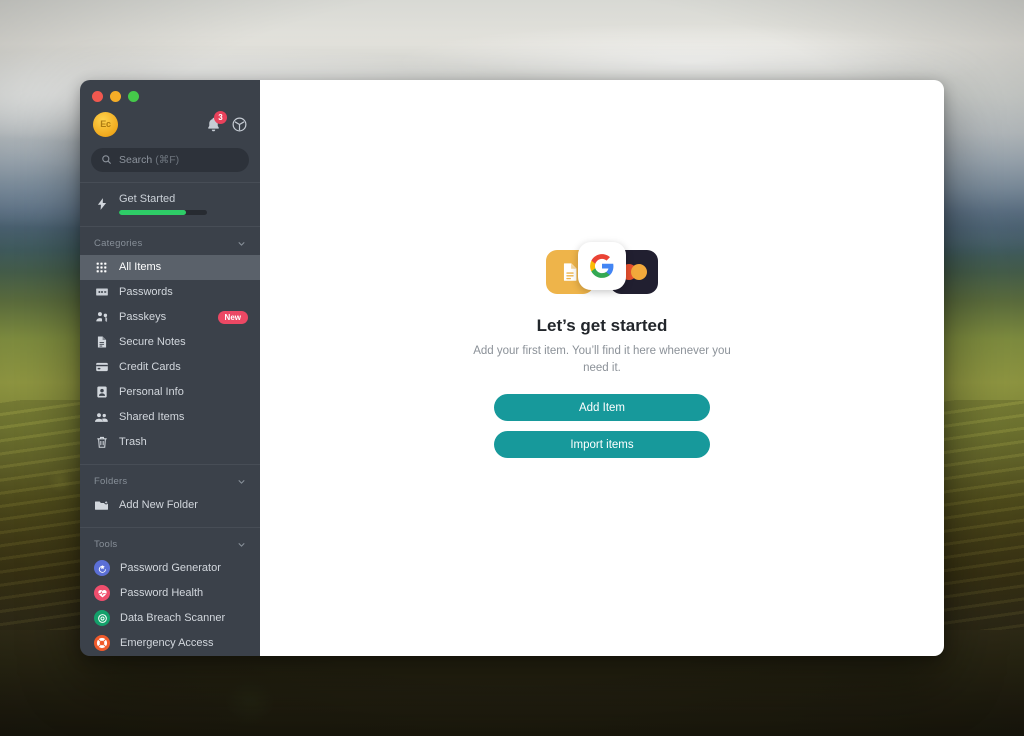 The width and height of the screenshot is (1024, 736). I want to click on sidebar-item-data-breach-scanner: Data Breach Scanner, so click(170, 618).